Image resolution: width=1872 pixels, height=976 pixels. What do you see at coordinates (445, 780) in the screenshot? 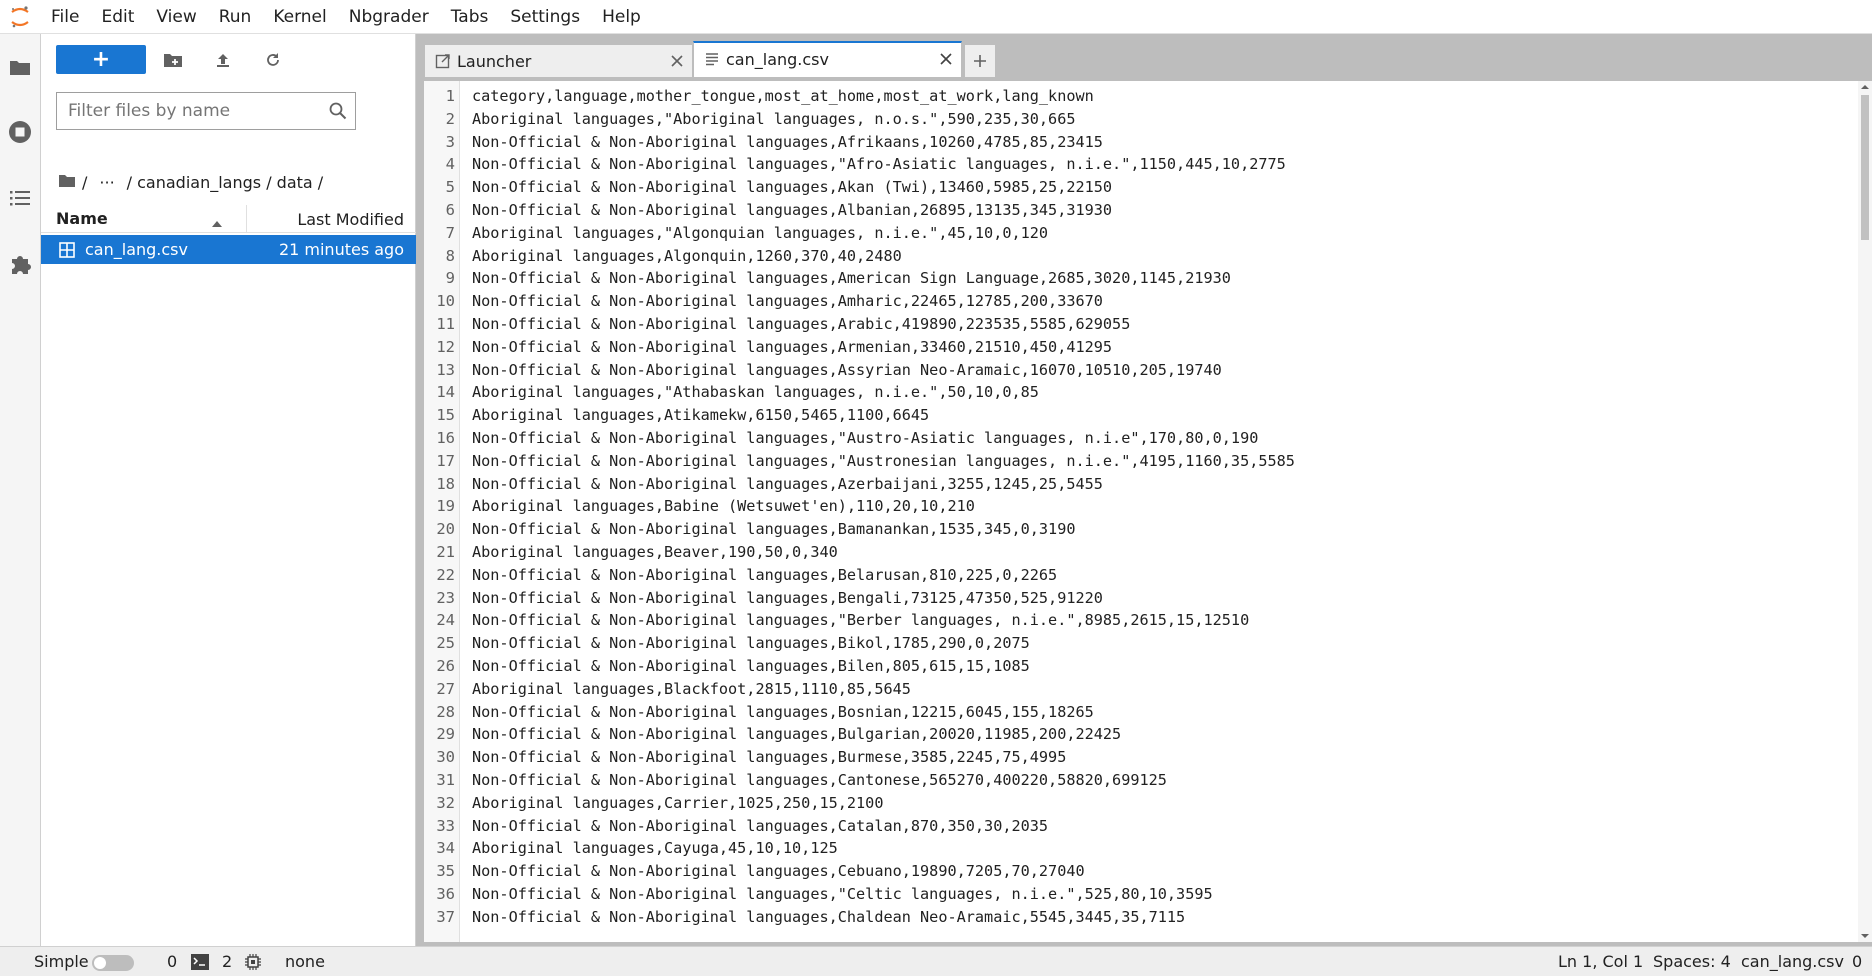
I see `line-number: 31` at bounding box center [445, 780].